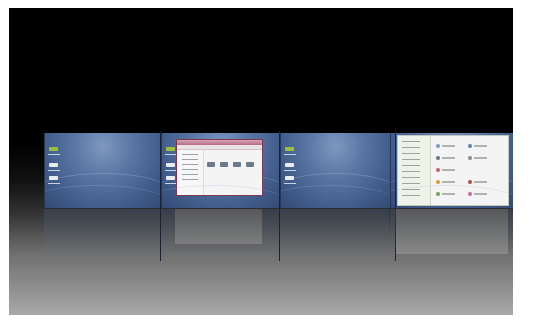 This screenshot has height=326, width=533. What do you see at coordinates (334, 234) in the screenshot?
I see `workspace-3-reflection` at bounding box center [334, 234].